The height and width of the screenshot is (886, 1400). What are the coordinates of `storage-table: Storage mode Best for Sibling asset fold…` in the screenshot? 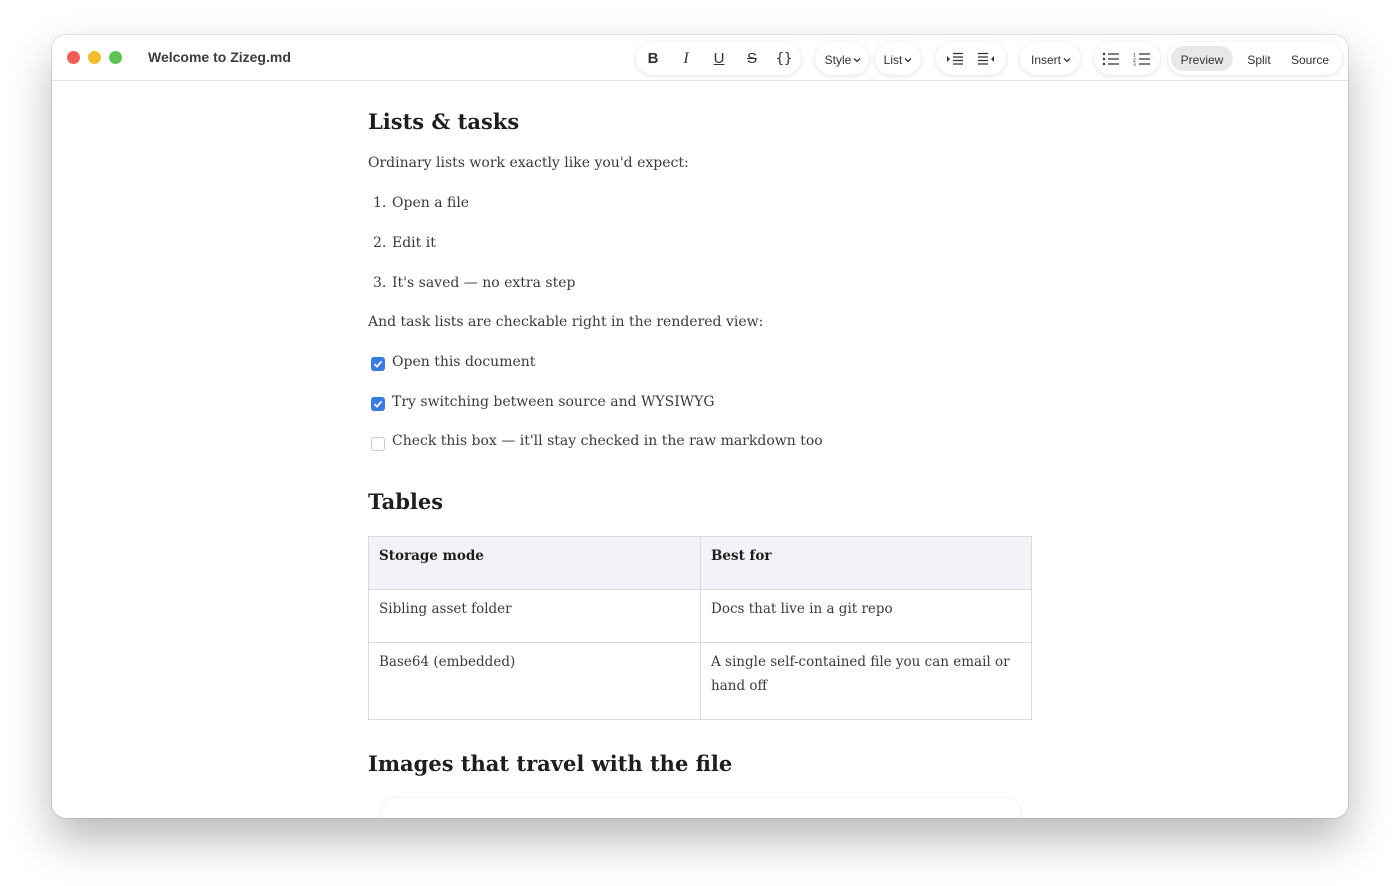 It's located at (700, 628).